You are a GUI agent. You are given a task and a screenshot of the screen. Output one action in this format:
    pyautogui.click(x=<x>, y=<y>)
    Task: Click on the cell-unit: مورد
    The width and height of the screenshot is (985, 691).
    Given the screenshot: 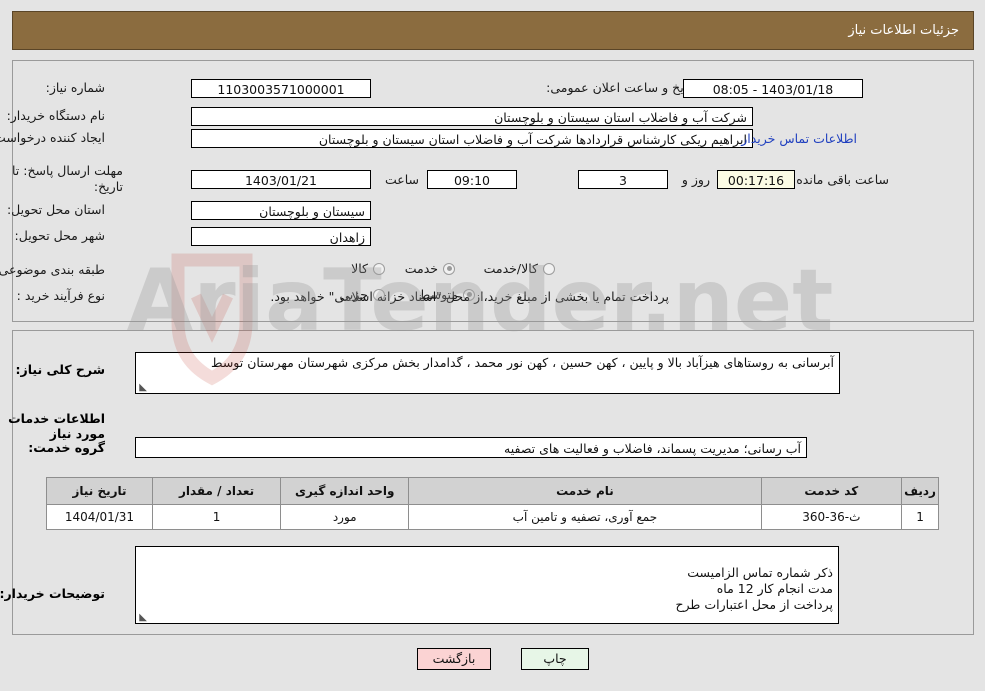 What is the action you would take?
    pyautogui.click(x=345, y=517)
    